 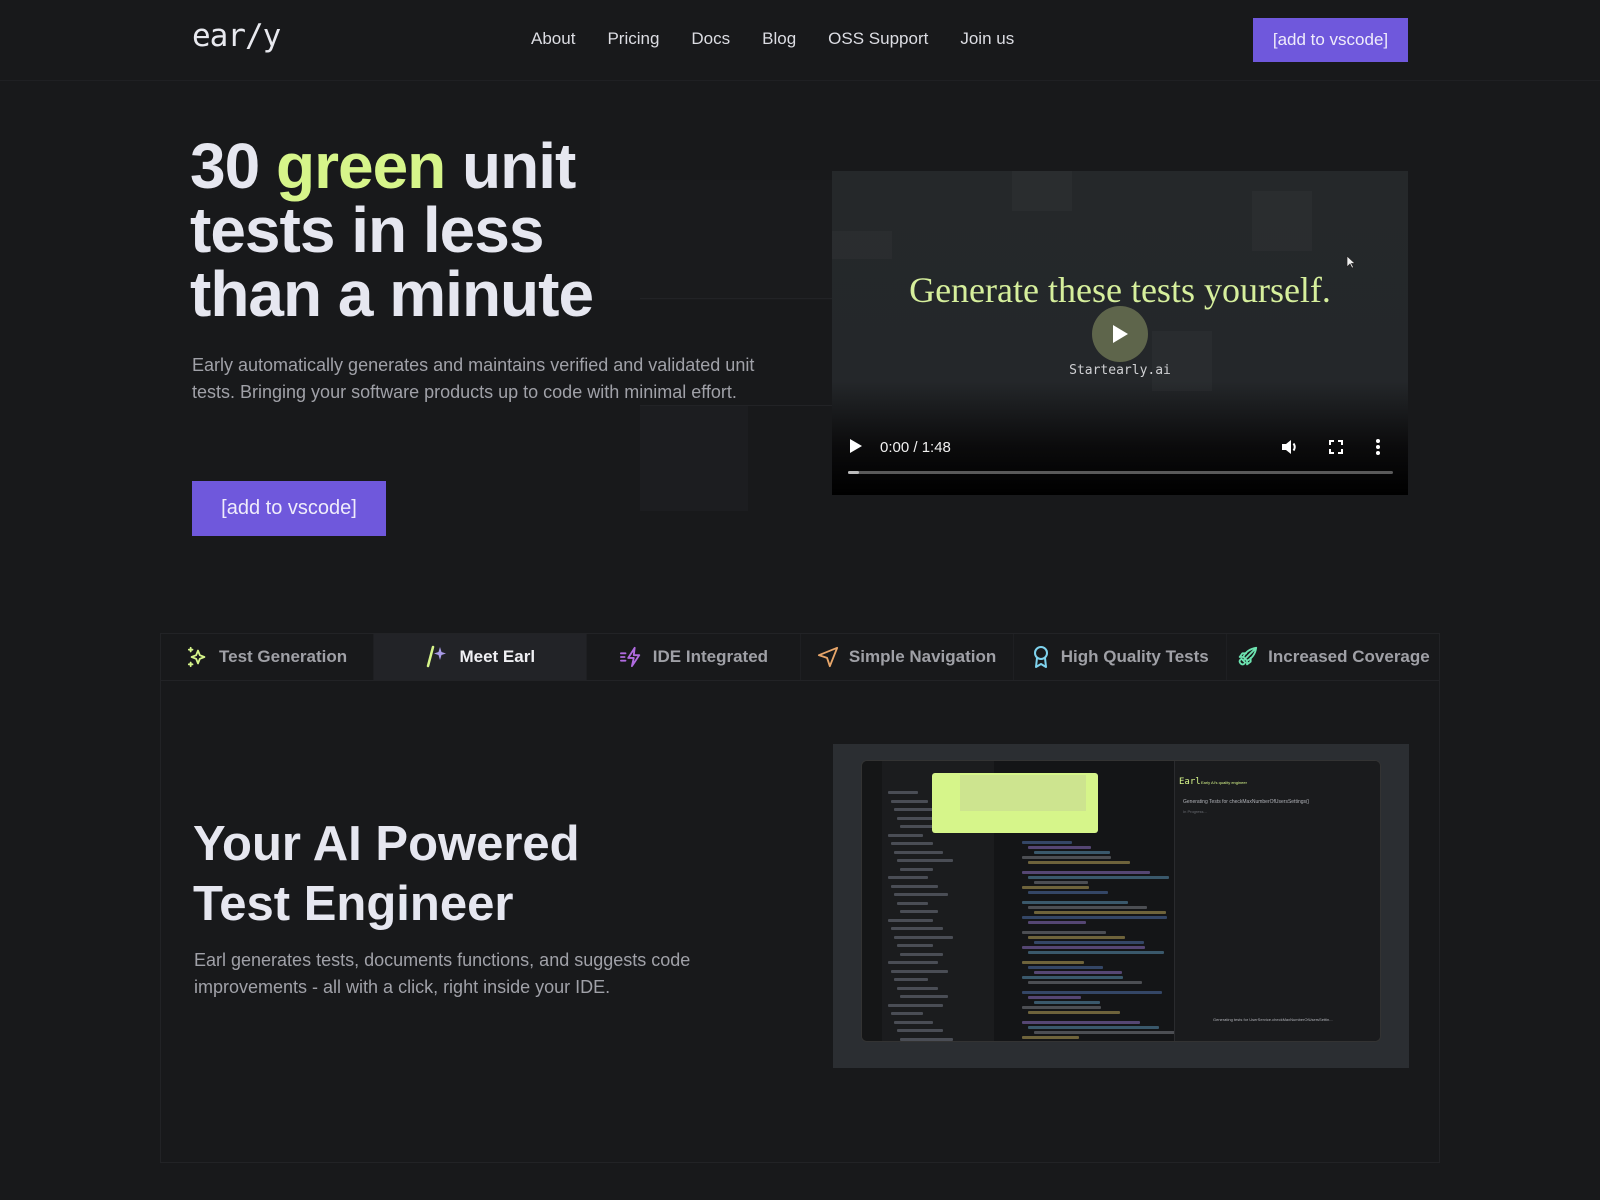 I want to click on earl-panel-title: Earl, so click(x=1190, y=782).